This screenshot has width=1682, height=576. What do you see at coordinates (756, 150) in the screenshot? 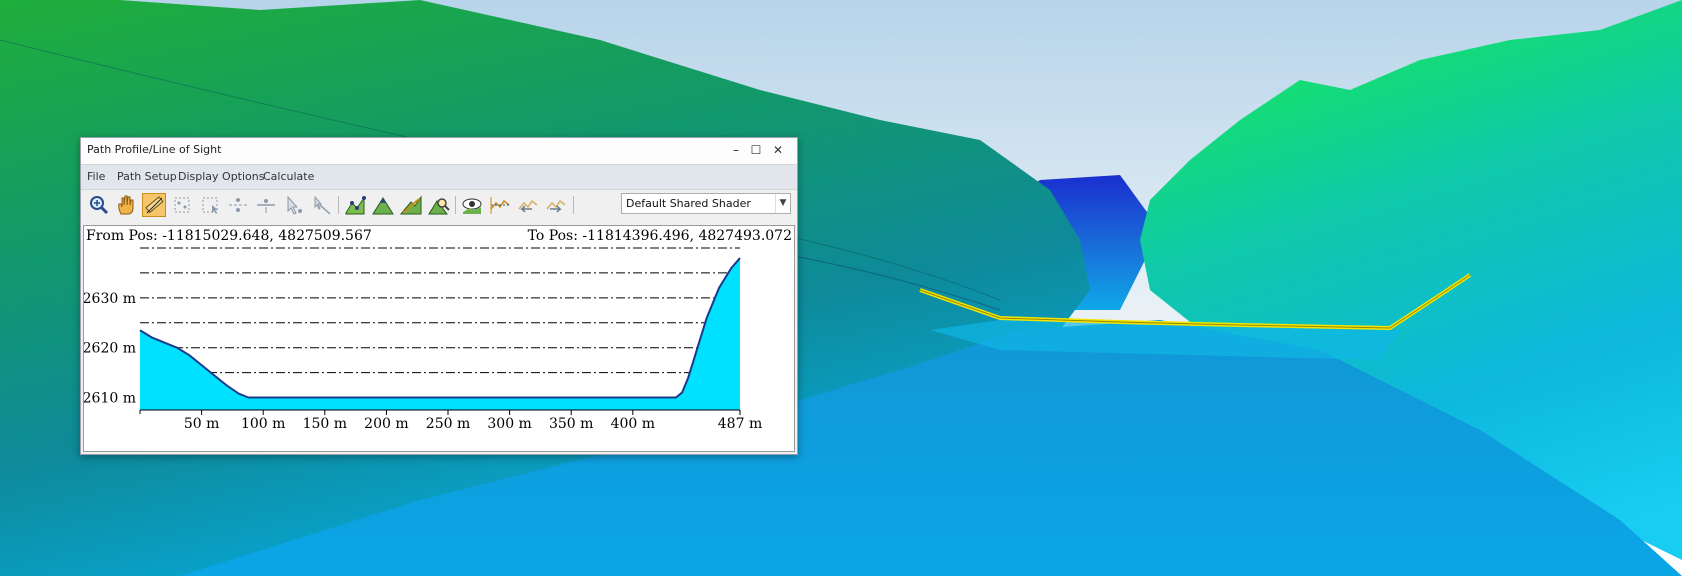
I see `maximize-button: ☐` at bounding box center [756, 150].